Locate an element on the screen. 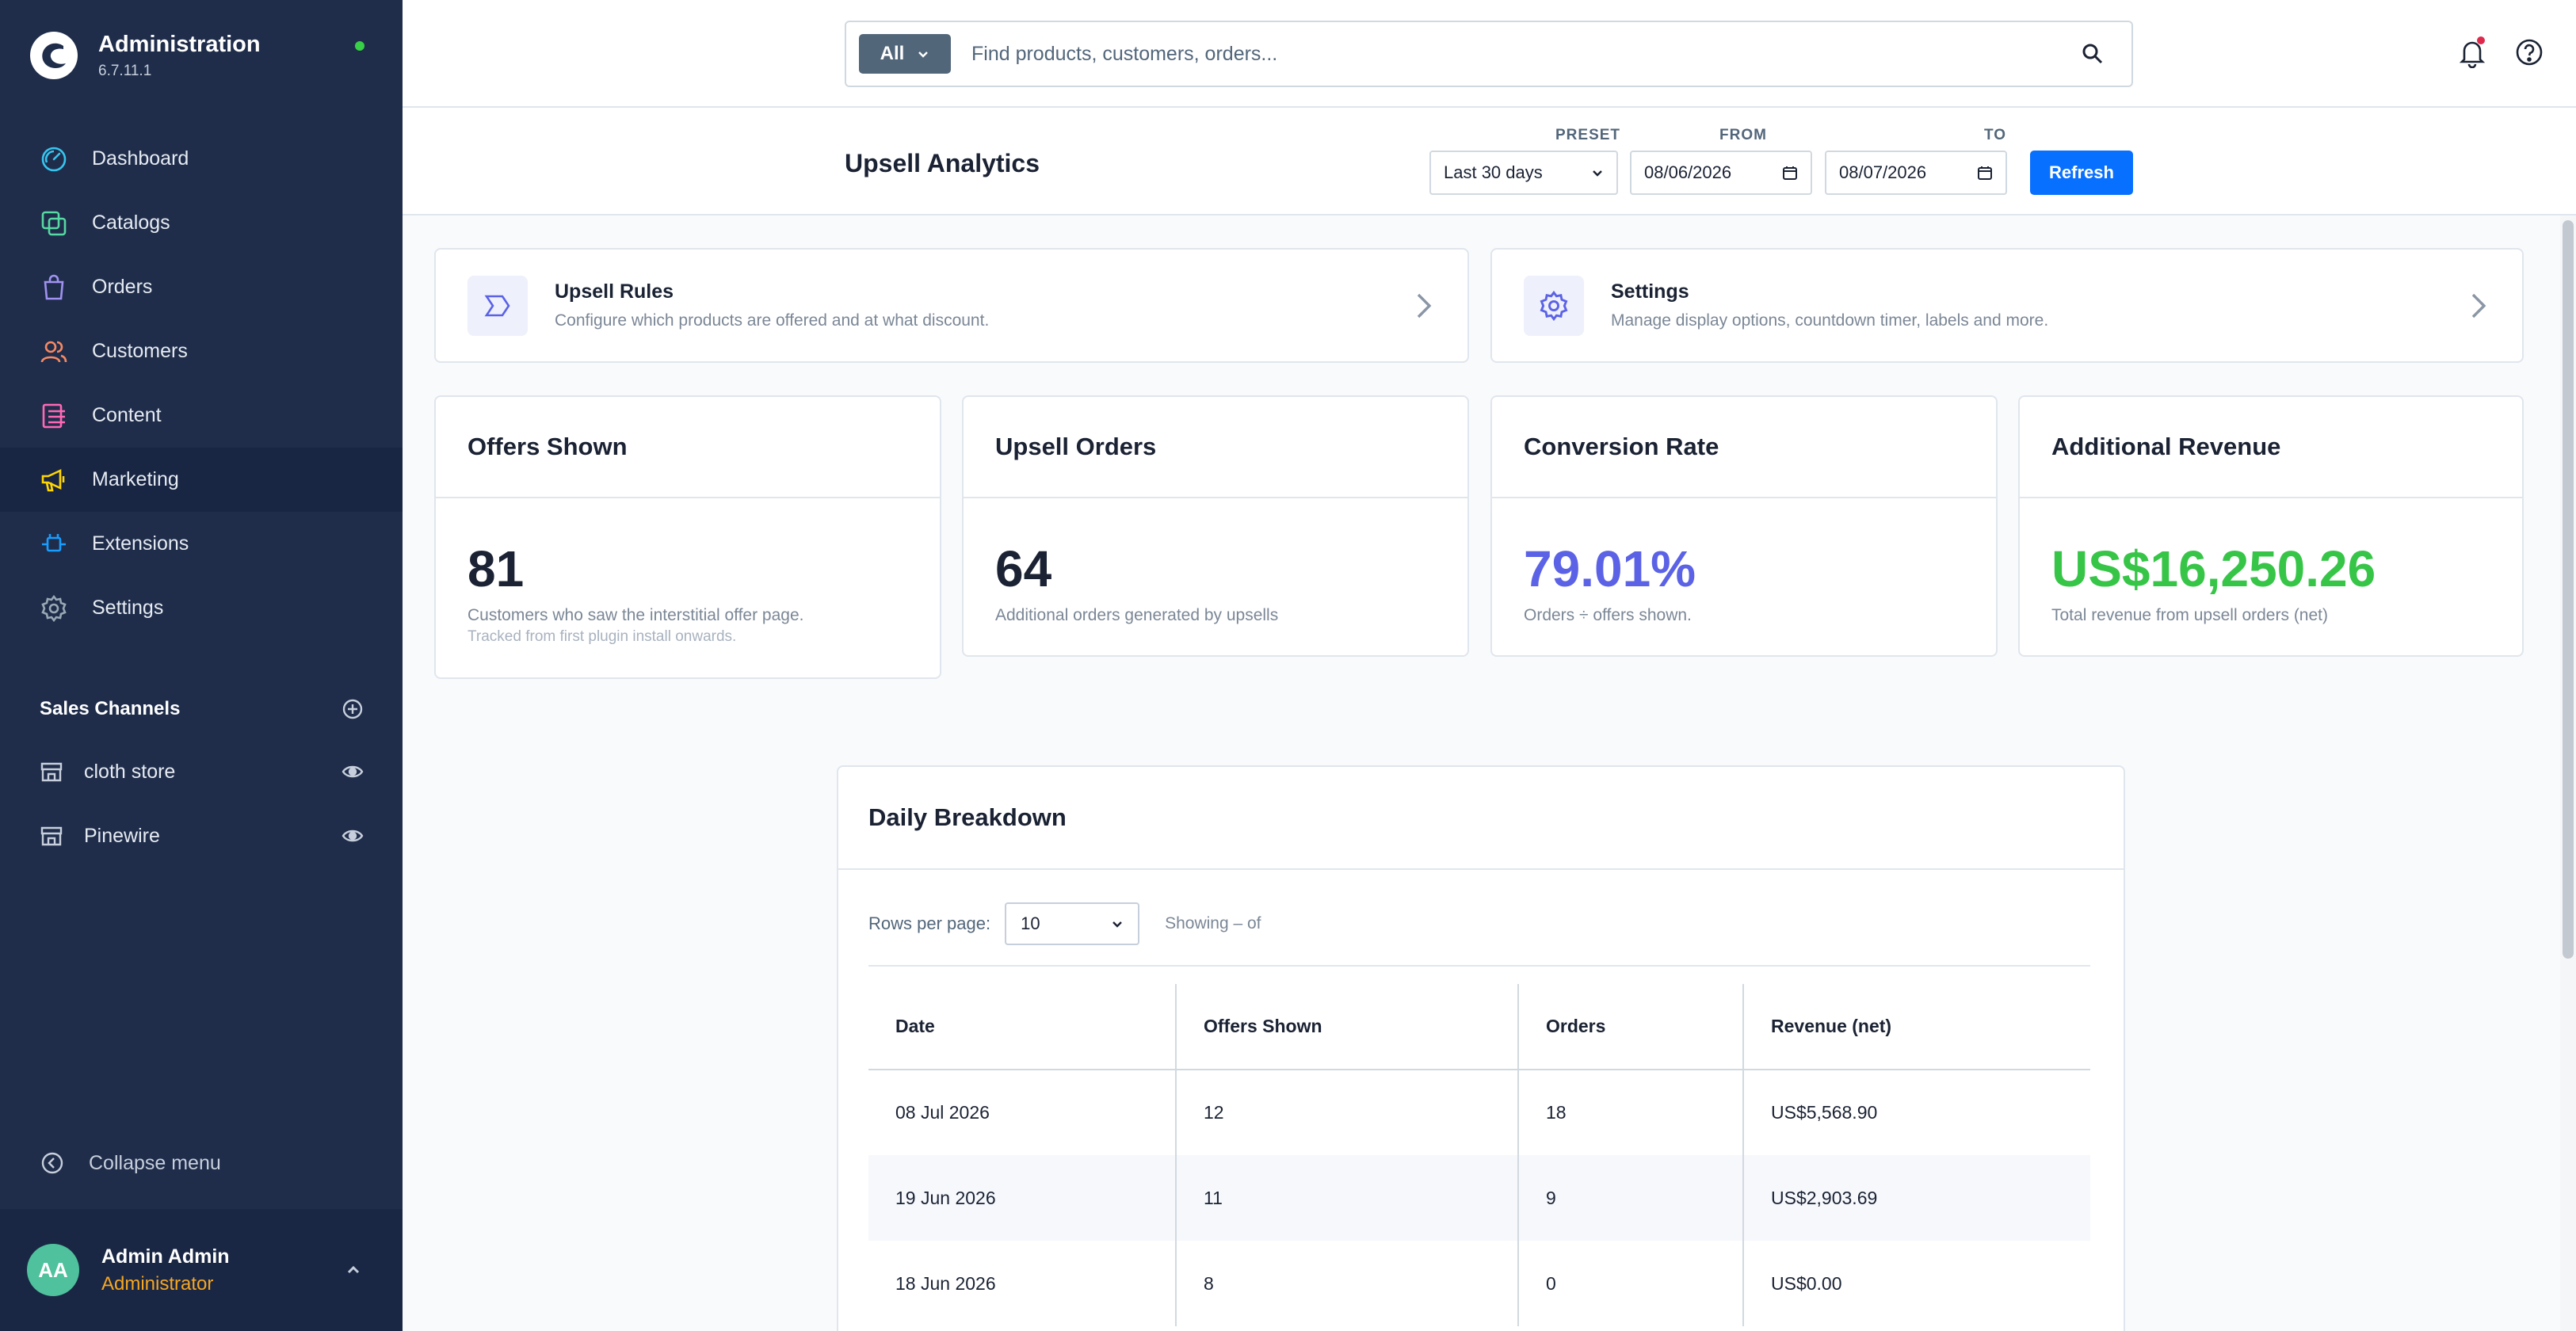 Image resolution: width=2576 pixels, height=1331 pixels. to-label: TO is located at coordinates (1995, 135).